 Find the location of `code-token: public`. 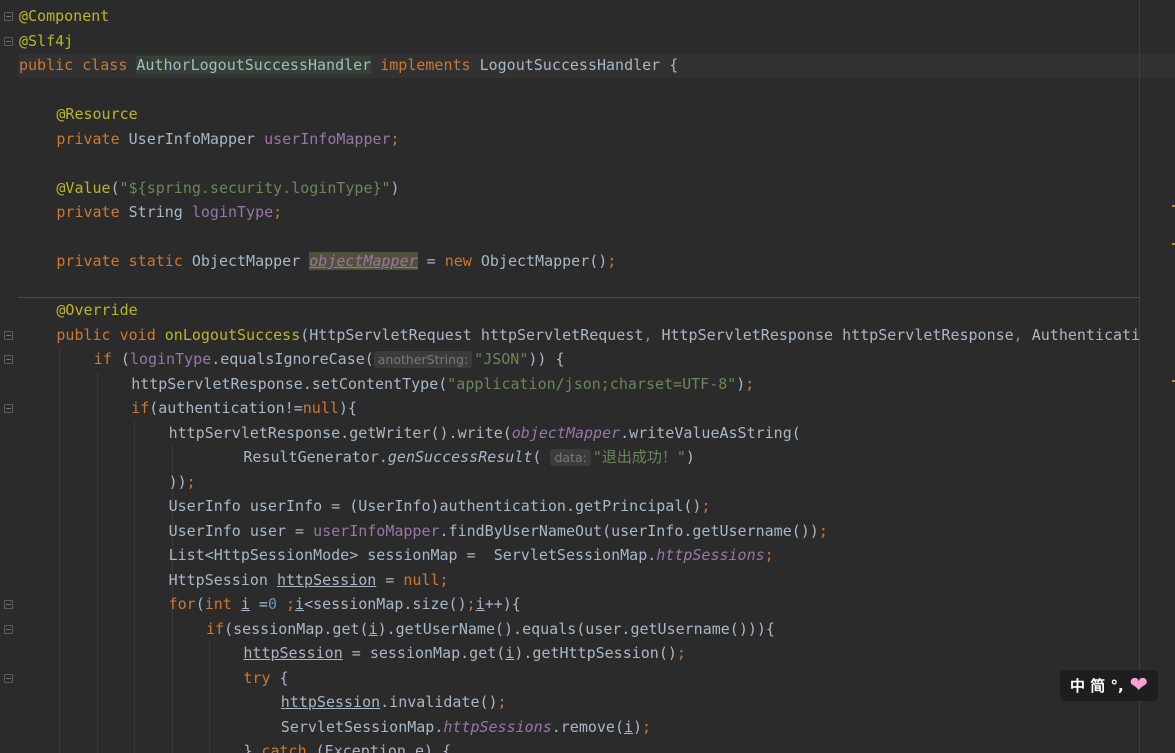

code-token: public is located at coordinates (51, 65).